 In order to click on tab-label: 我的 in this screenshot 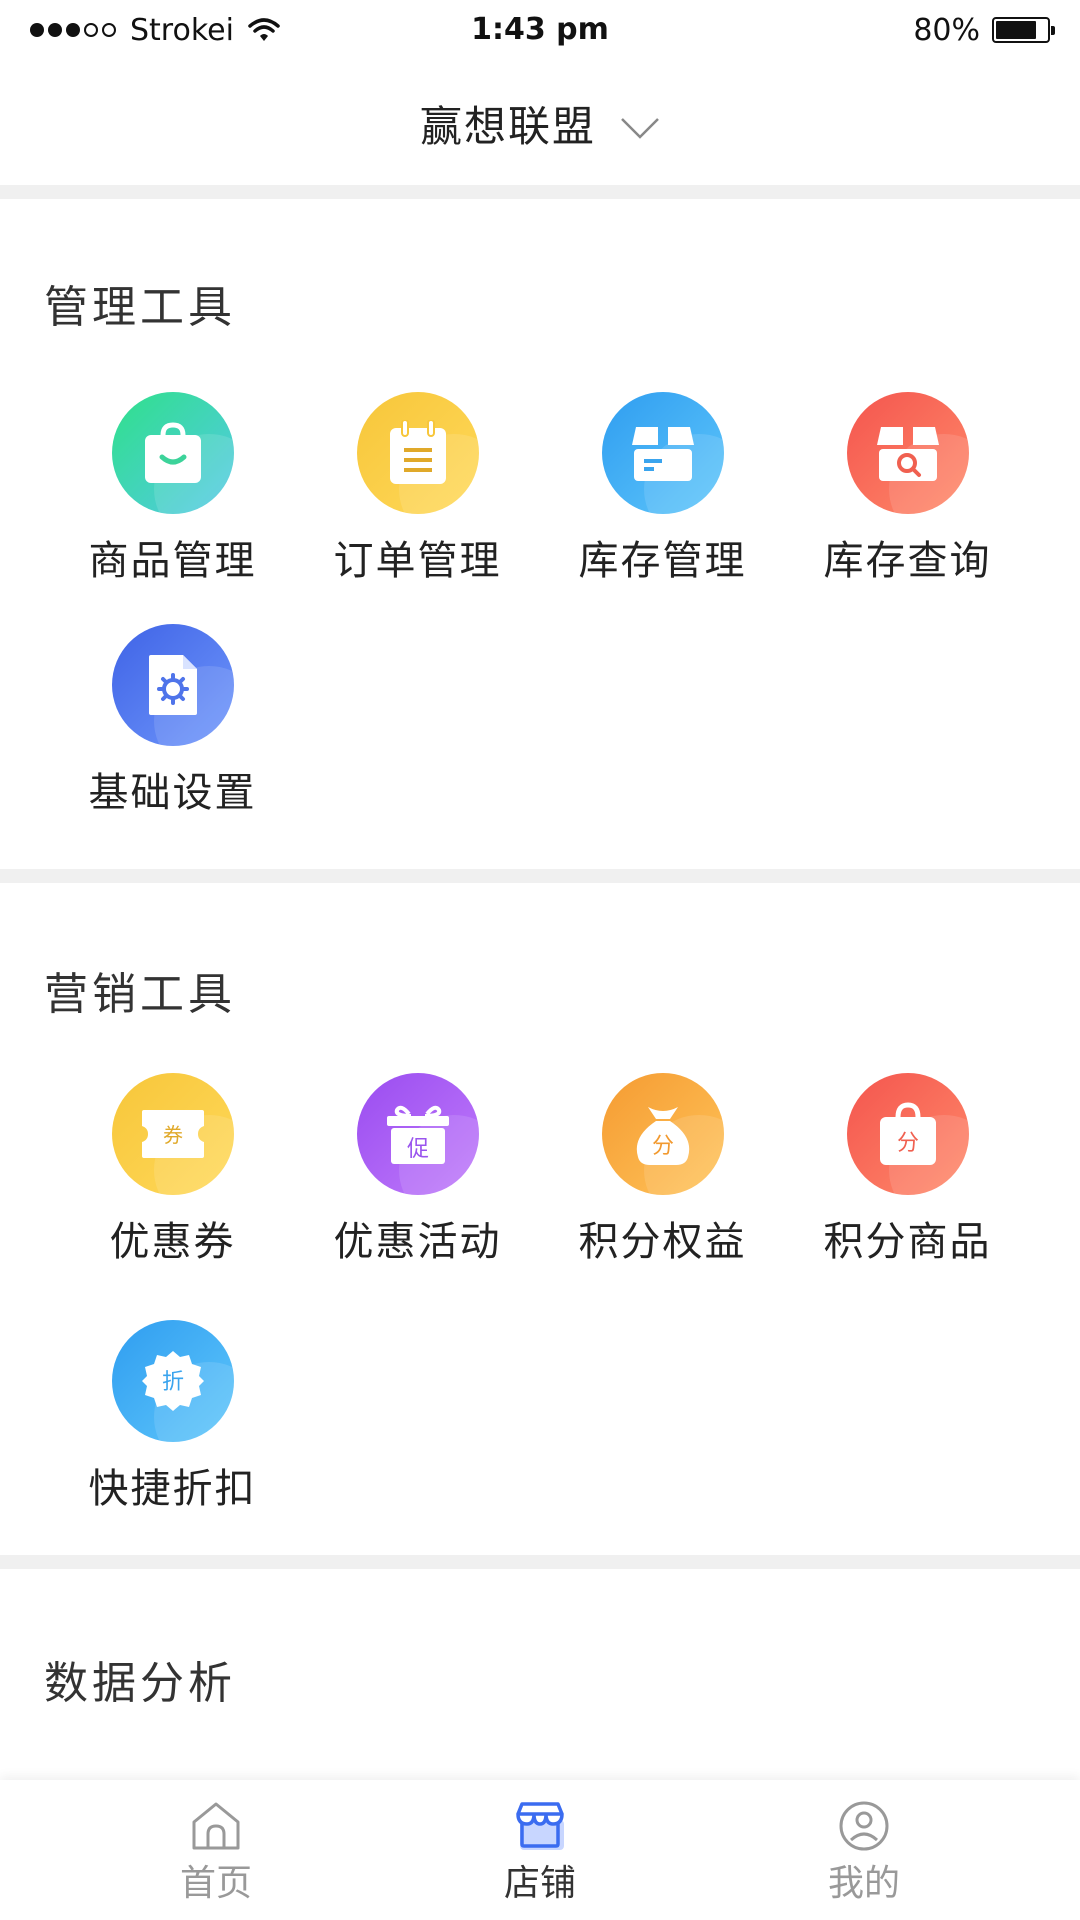, I will do `click(863, 1883)`.